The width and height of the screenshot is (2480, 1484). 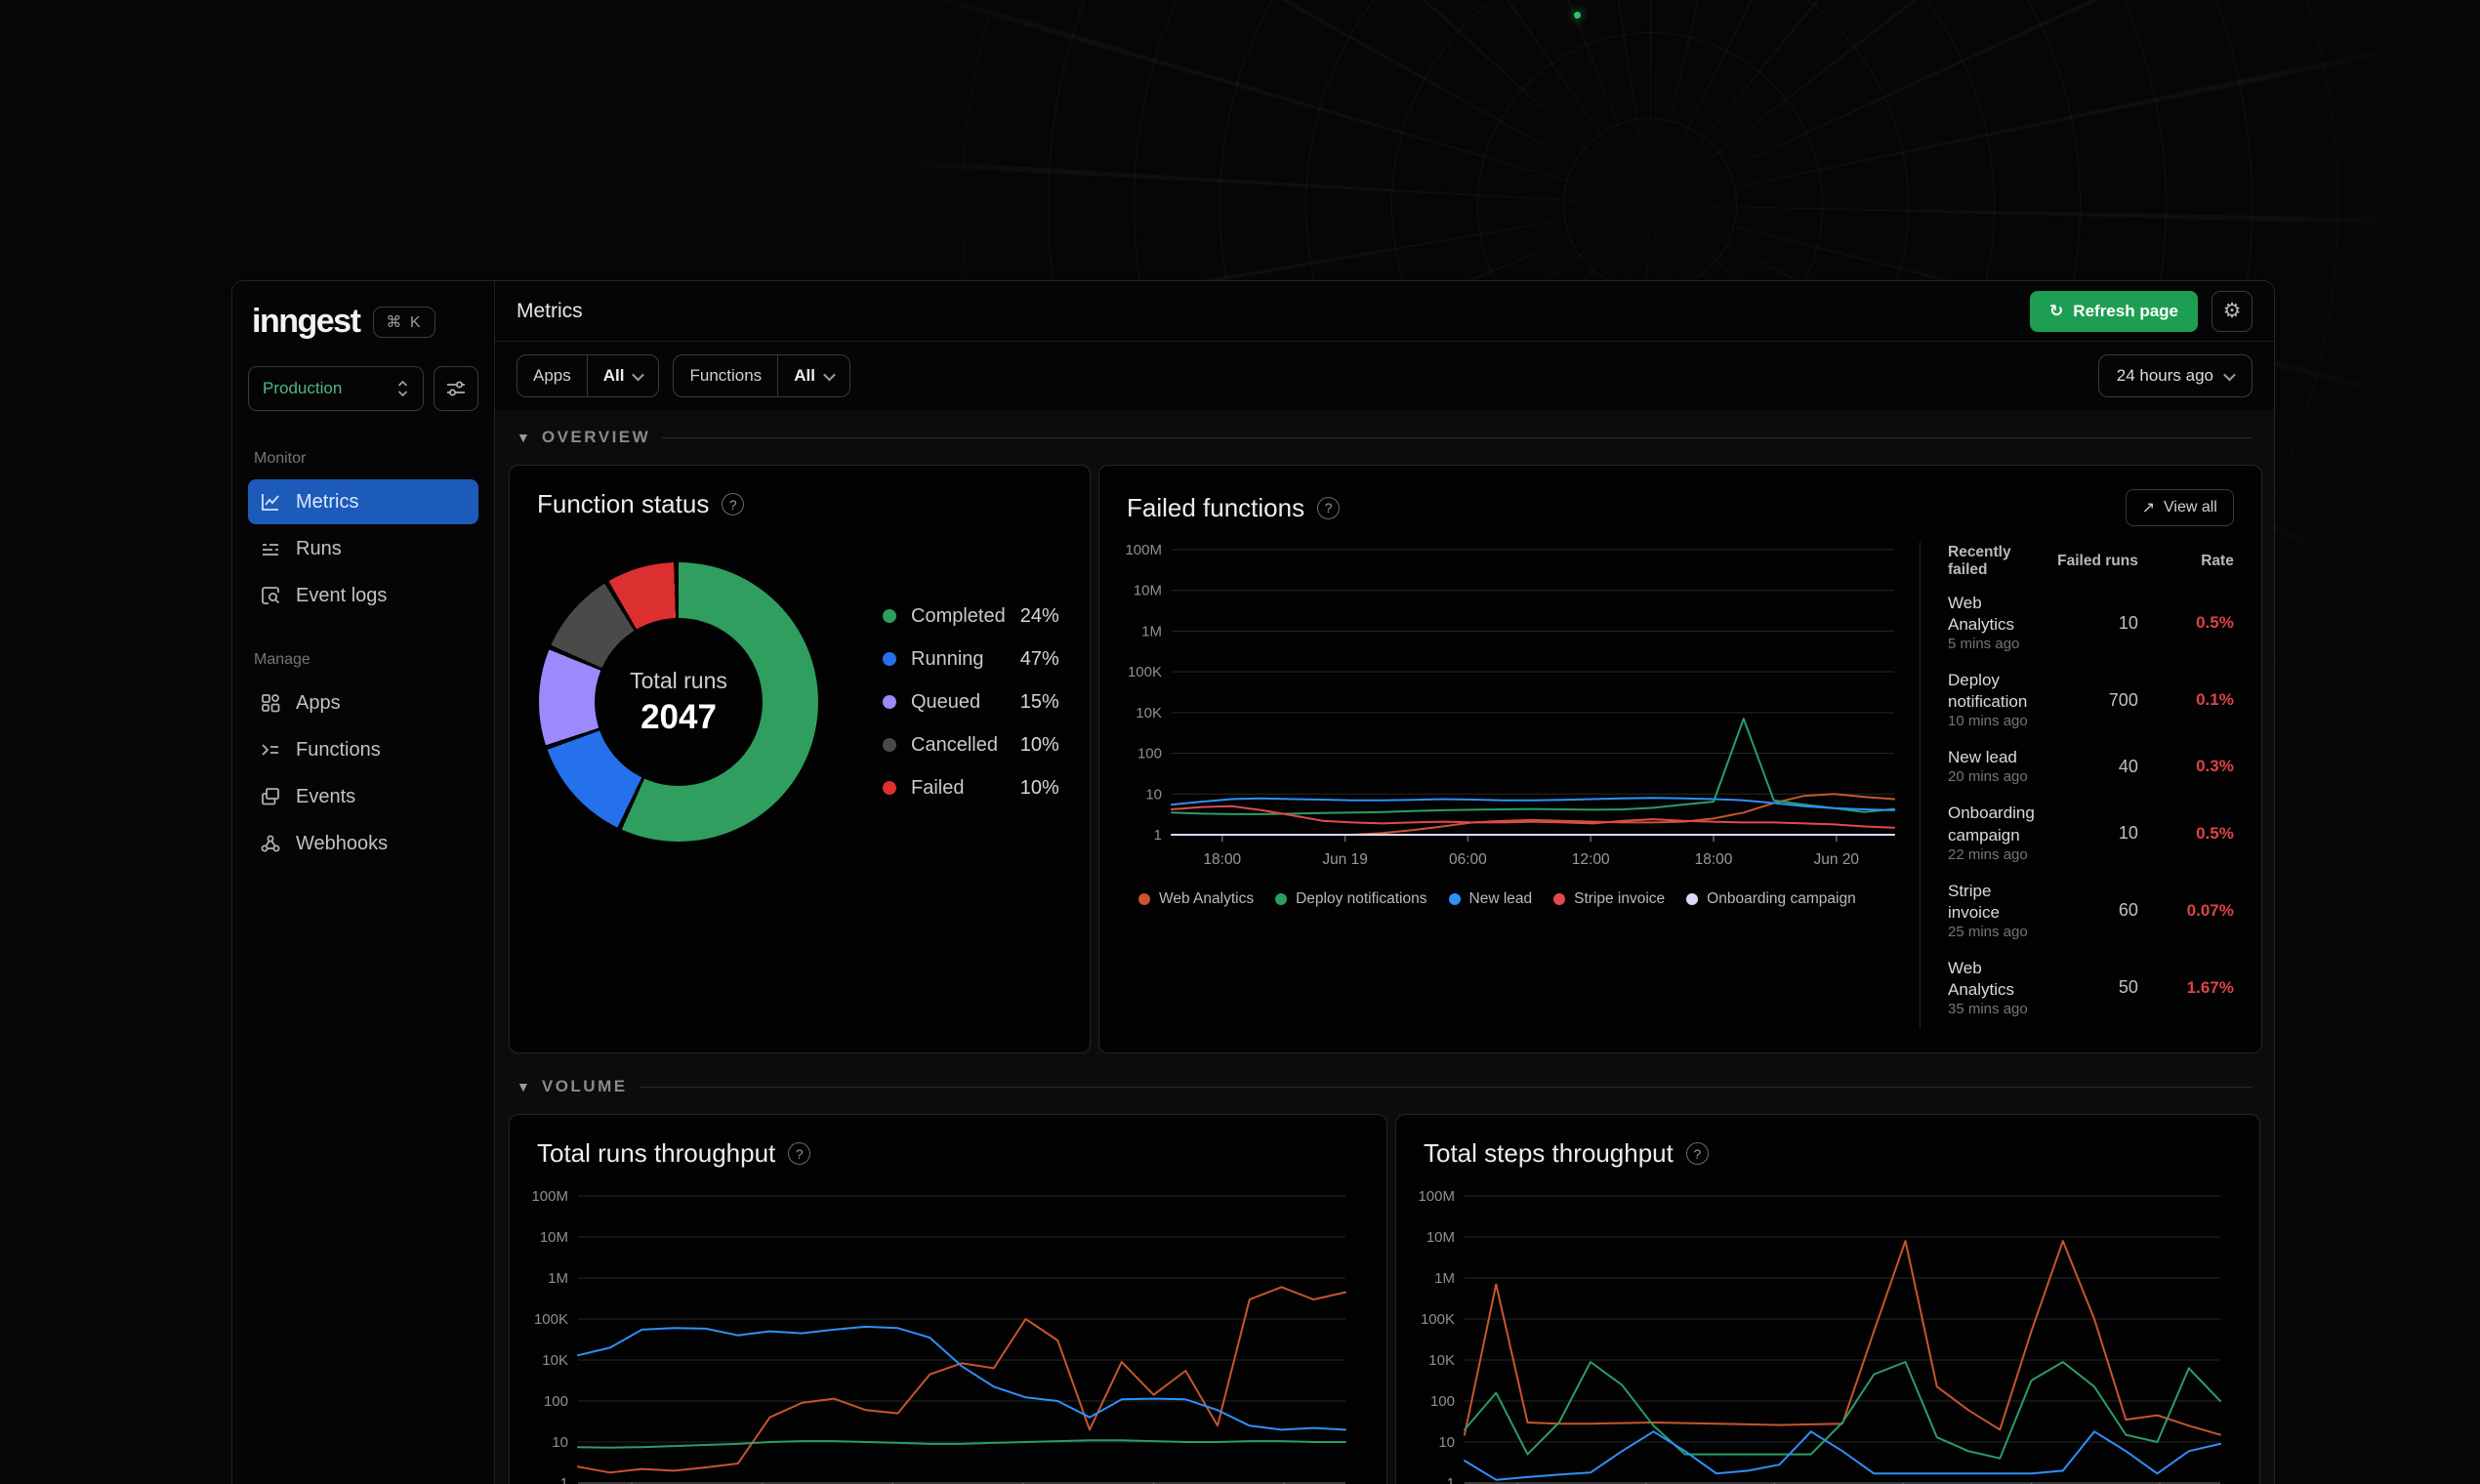 What do you see at coordinates (319, 548) in the screenshot?
I see `sidebar-item-label: Runs` at bounding box center [319, 548].